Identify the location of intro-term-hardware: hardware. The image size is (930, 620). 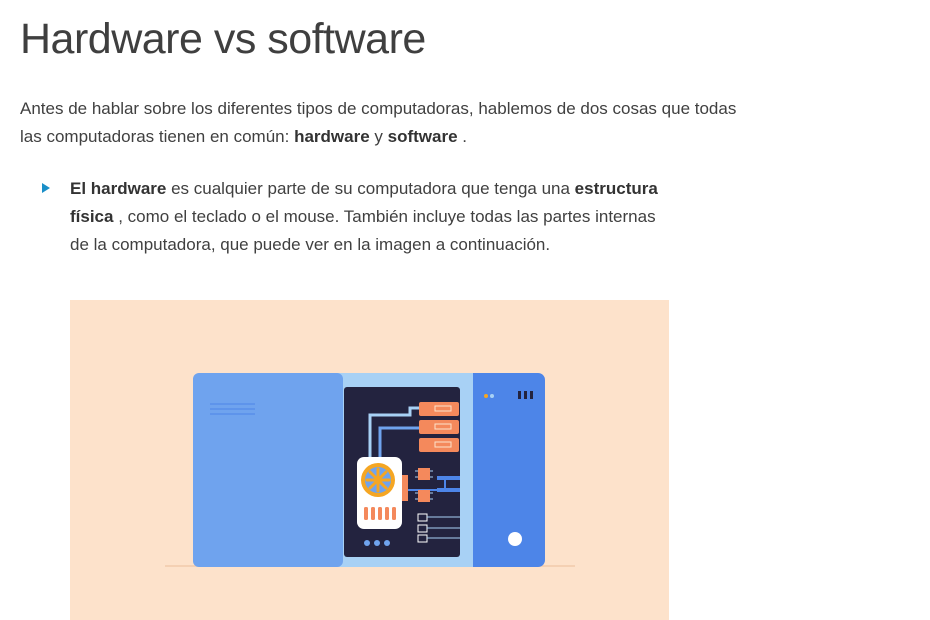
(332, 136).